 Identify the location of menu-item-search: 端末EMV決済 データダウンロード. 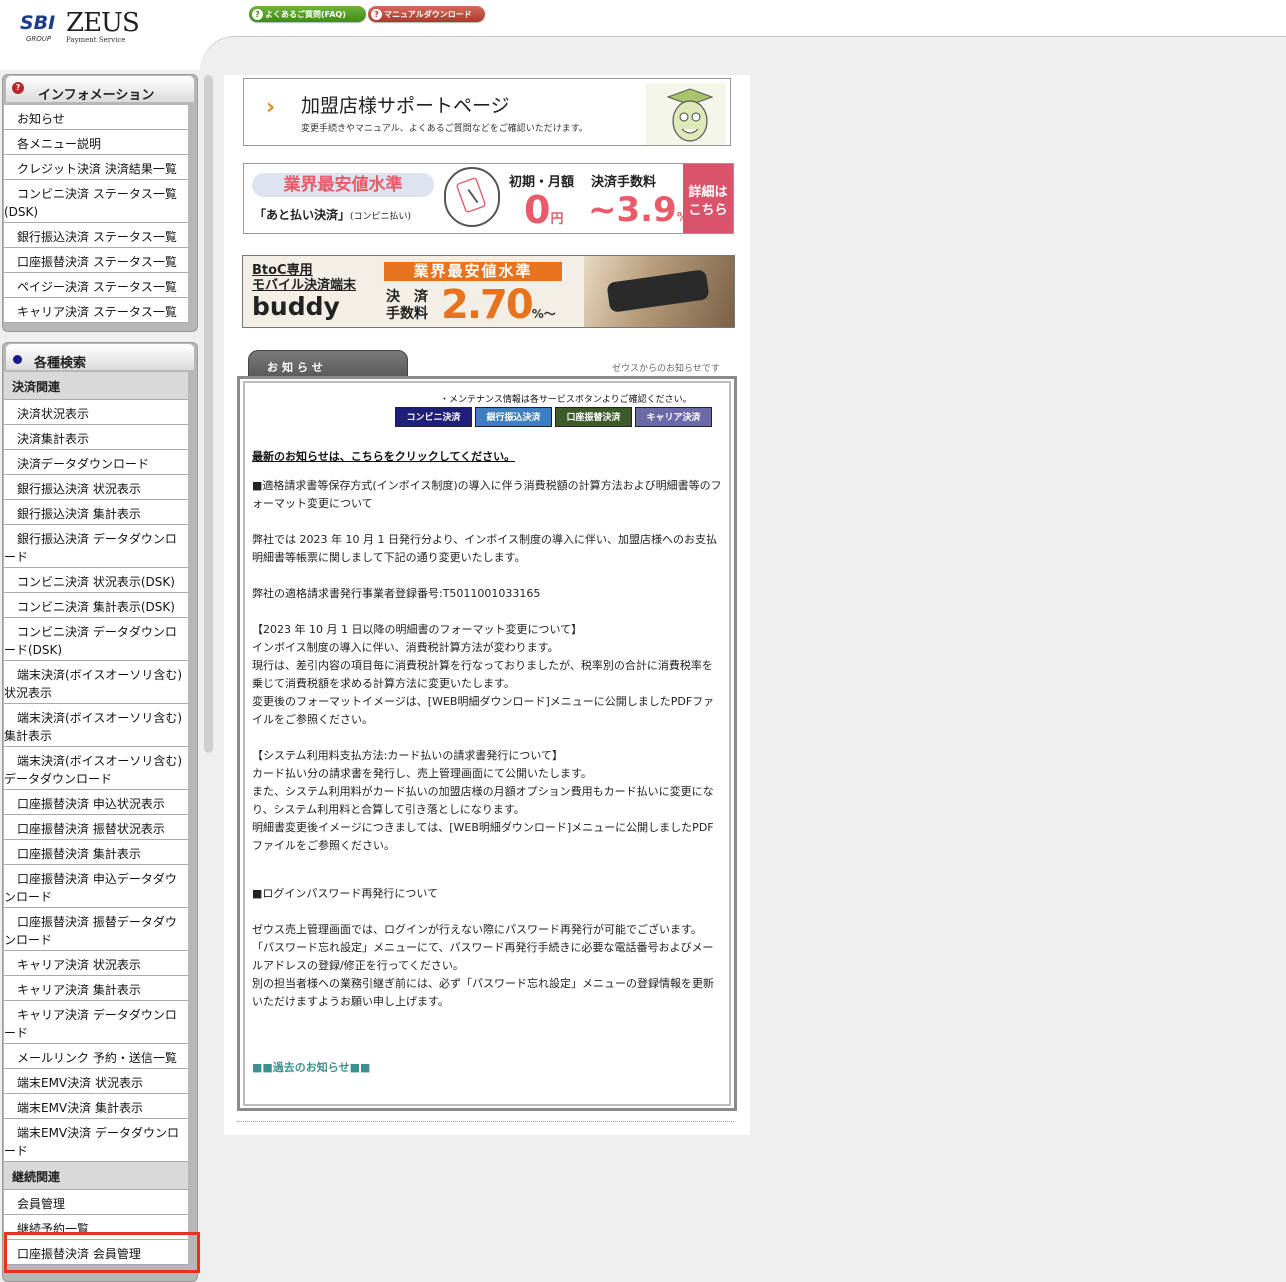
(96, 1140).